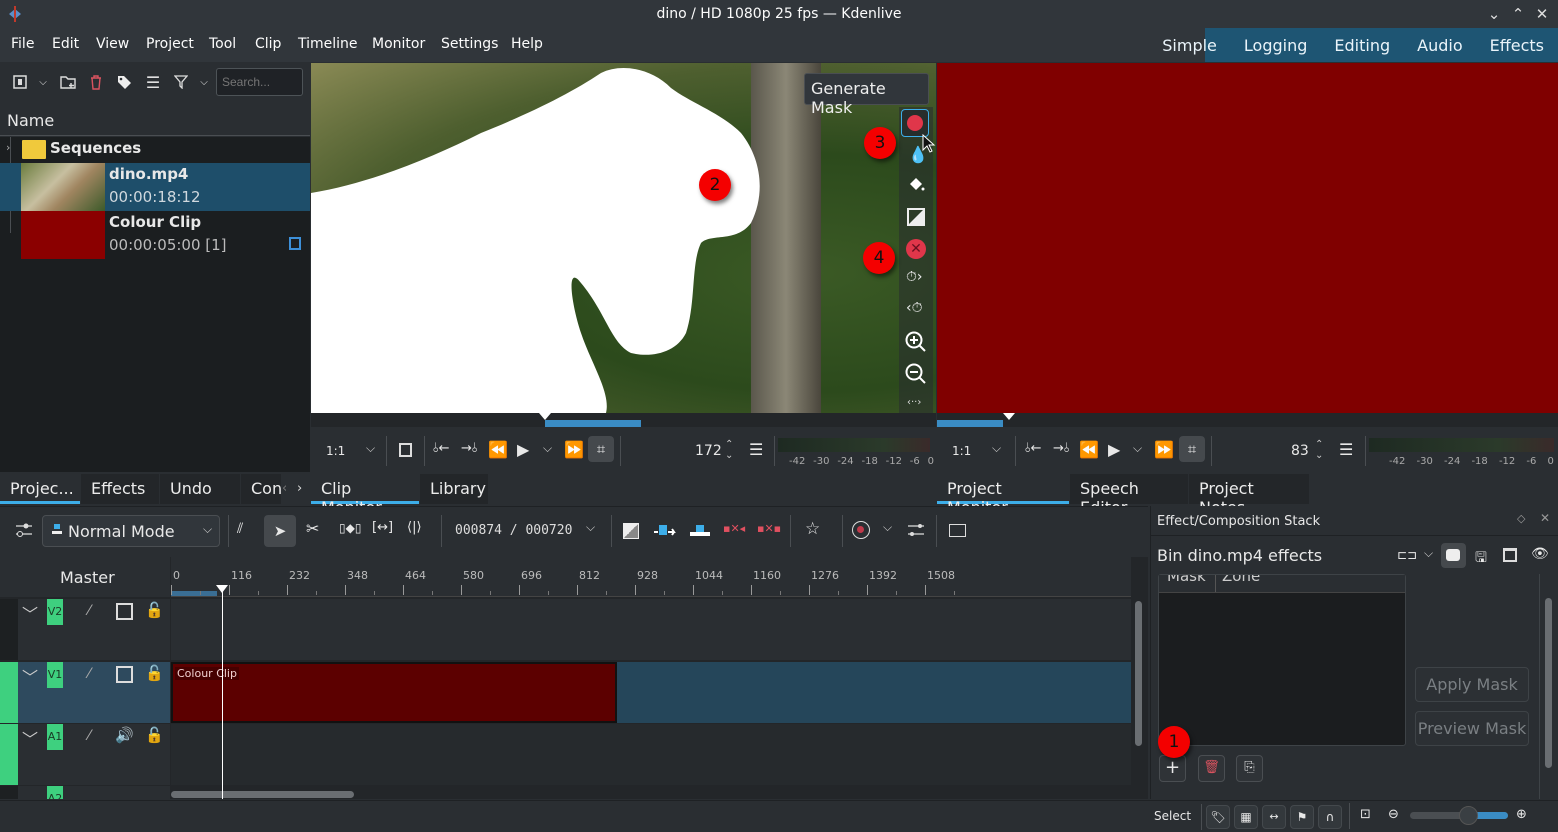 The height and width of the screenshot is (832, 1558). I want to click on zoom-in-icon: ⊕, so click(1521, 814).